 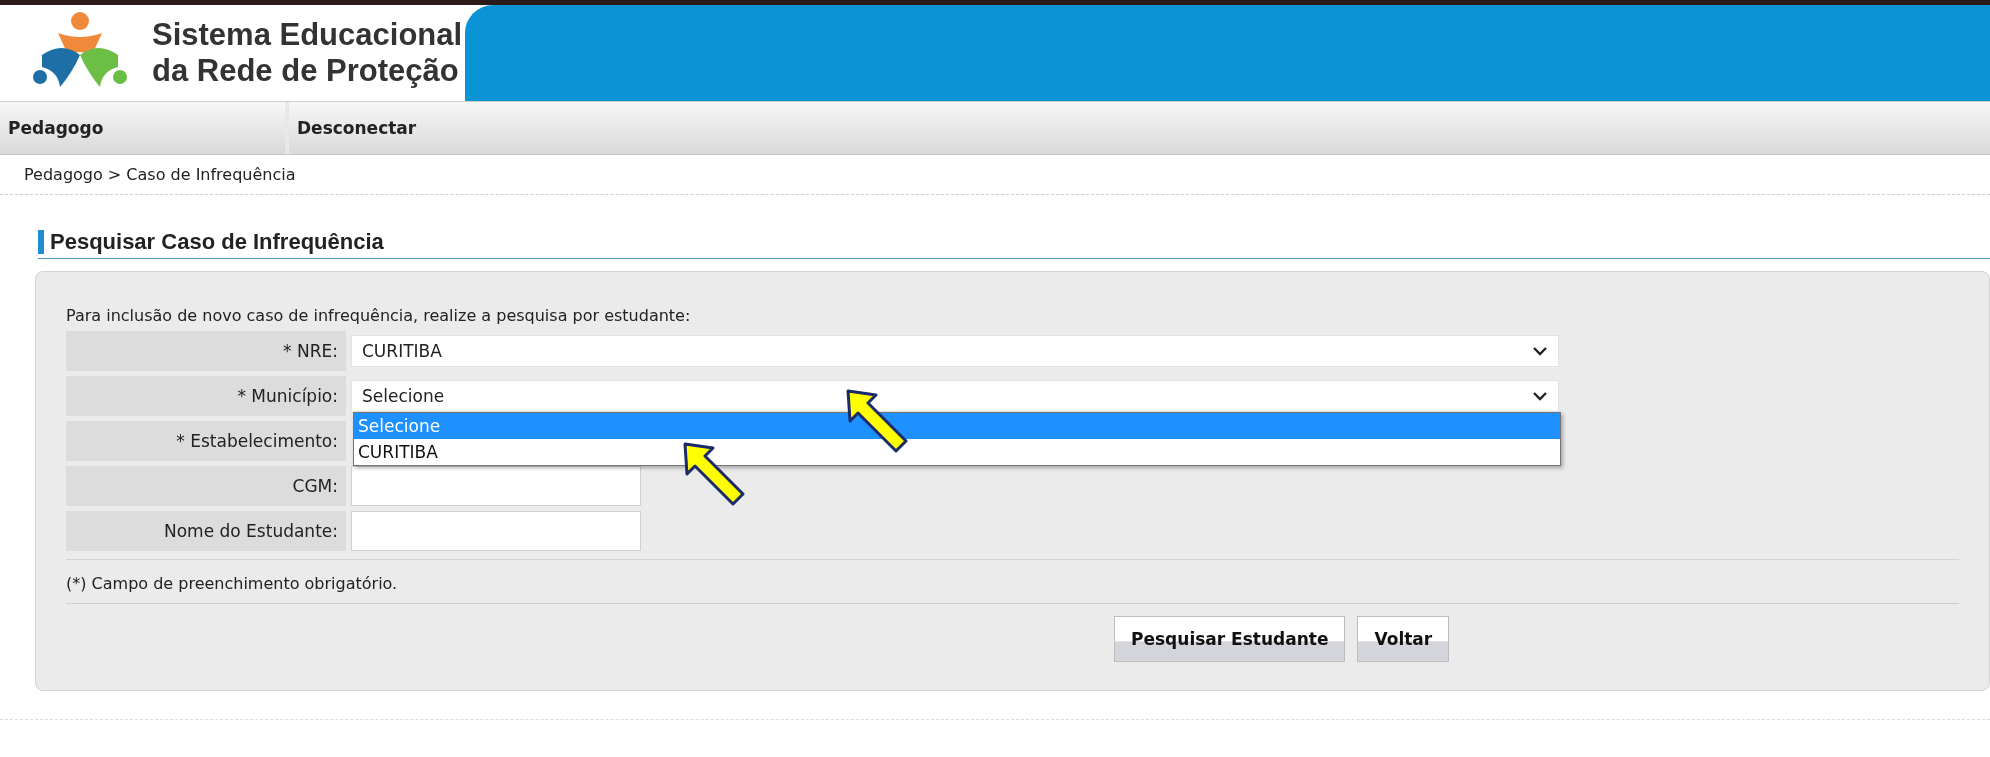 What do you see at coordinates (217, 242) in the screenshot?
I see `page-title: Pesquisar Caso de Infrequência` at bounding box center [217, 242].